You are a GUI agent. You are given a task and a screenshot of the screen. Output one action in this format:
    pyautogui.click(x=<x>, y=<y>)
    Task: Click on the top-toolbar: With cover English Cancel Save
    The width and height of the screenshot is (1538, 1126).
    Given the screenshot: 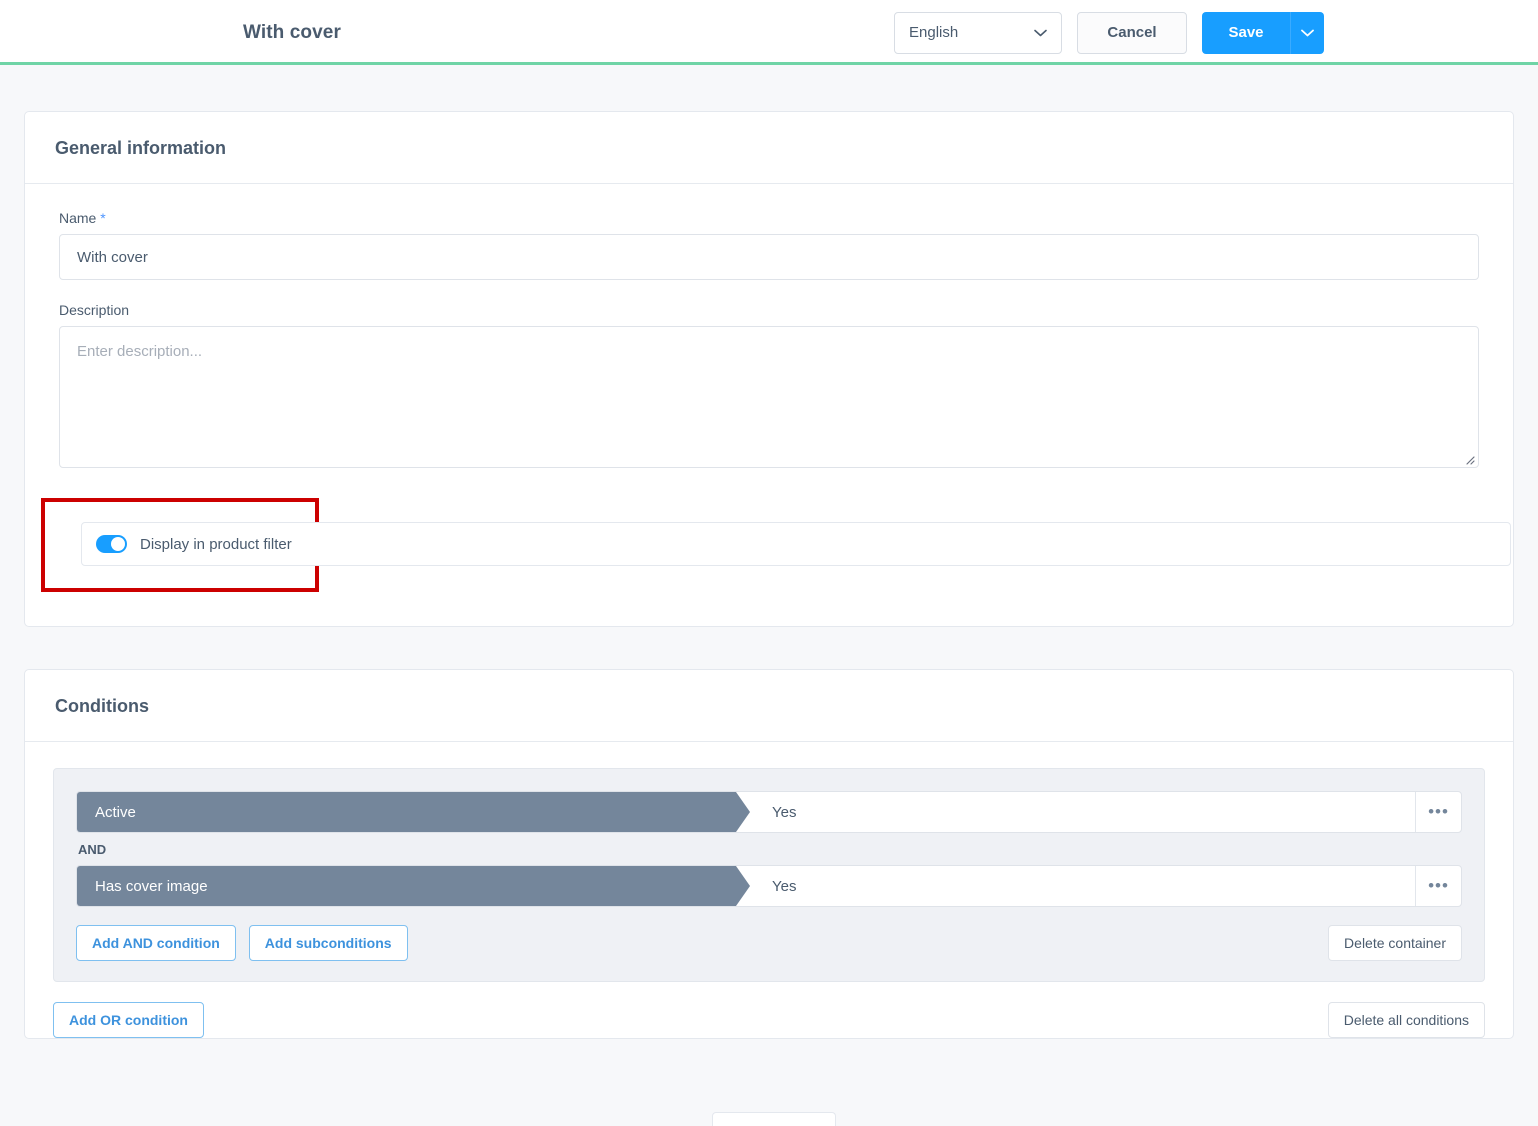 What is the action you would take?
    pyautogui.click(x=769, y=32)
    